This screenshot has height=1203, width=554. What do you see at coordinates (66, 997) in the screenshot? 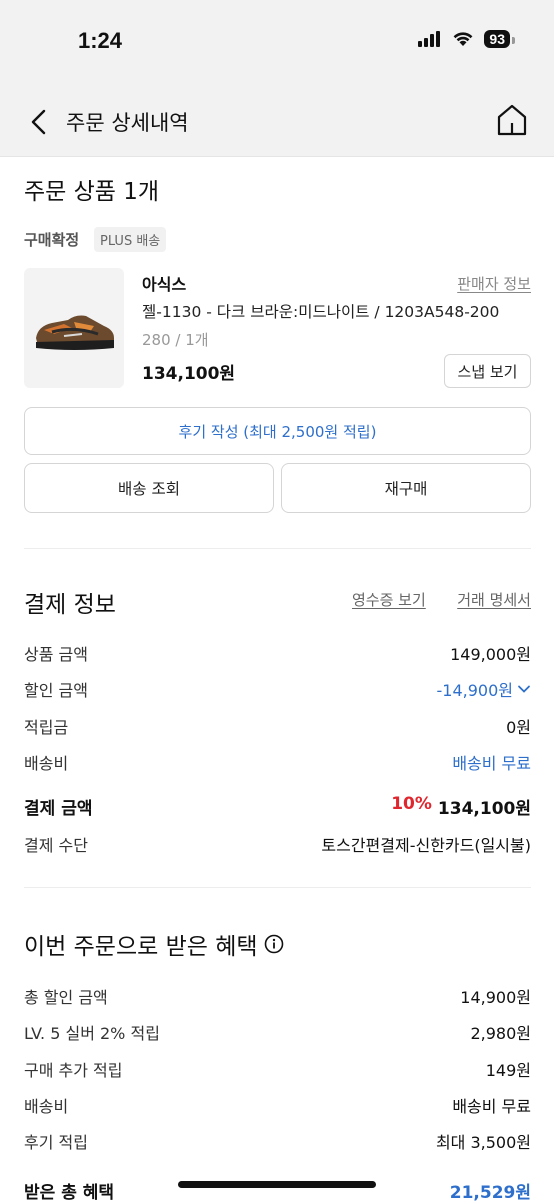
I see `total-discount-label: 총 할인 금액` at bounding box center [66, 997].